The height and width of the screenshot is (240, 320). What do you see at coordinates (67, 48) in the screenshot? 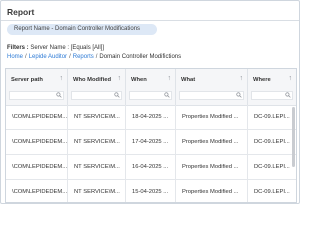
I see `filters-value: Server Name : [Equals [All]]` at bounding box center [67, 48].